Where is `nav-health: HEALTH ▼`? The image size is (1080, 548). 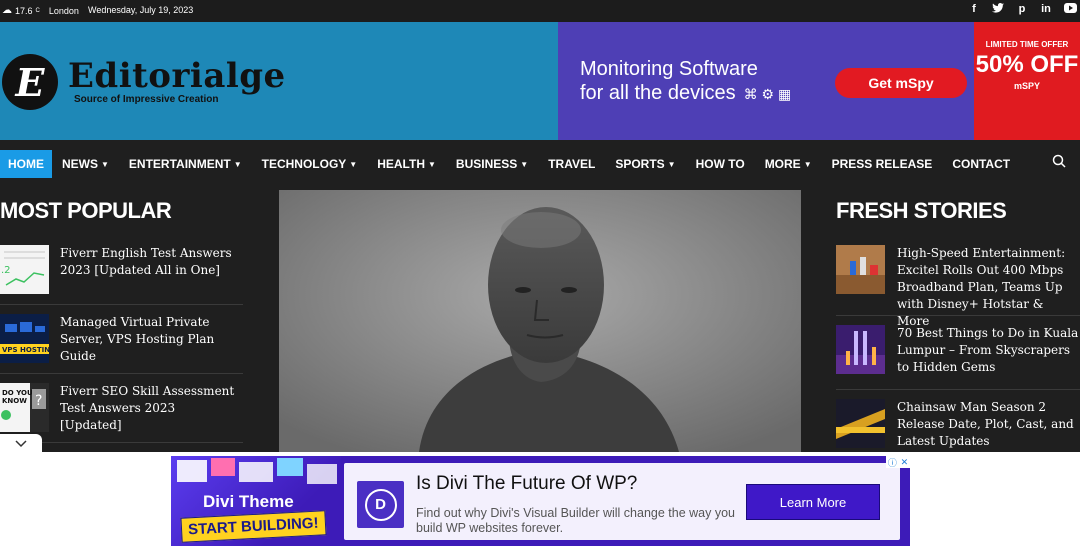 nav-health: HEALTH ▼ is located at coordinates (406, 164).